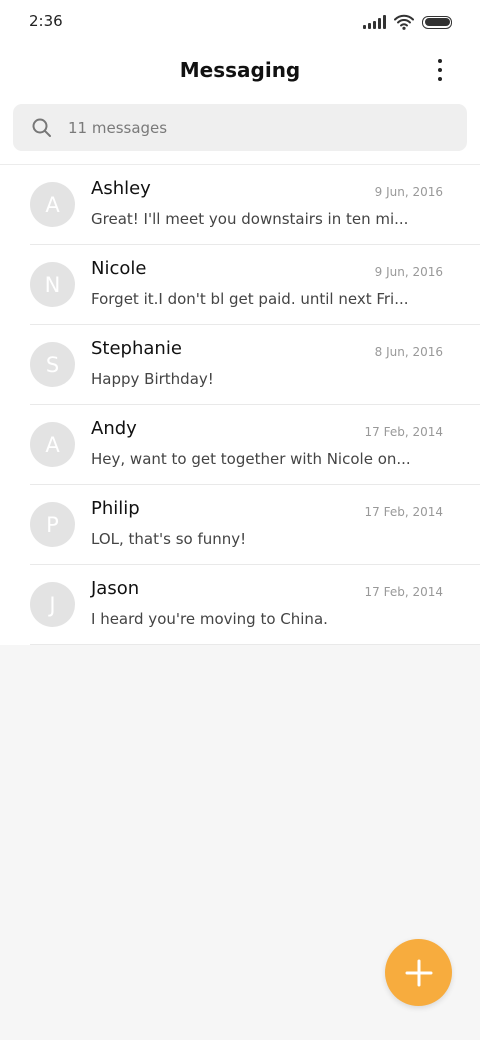 The height and width of the screenshot is (1040, 480). I want to click on plus-icon, so click(418, 972).